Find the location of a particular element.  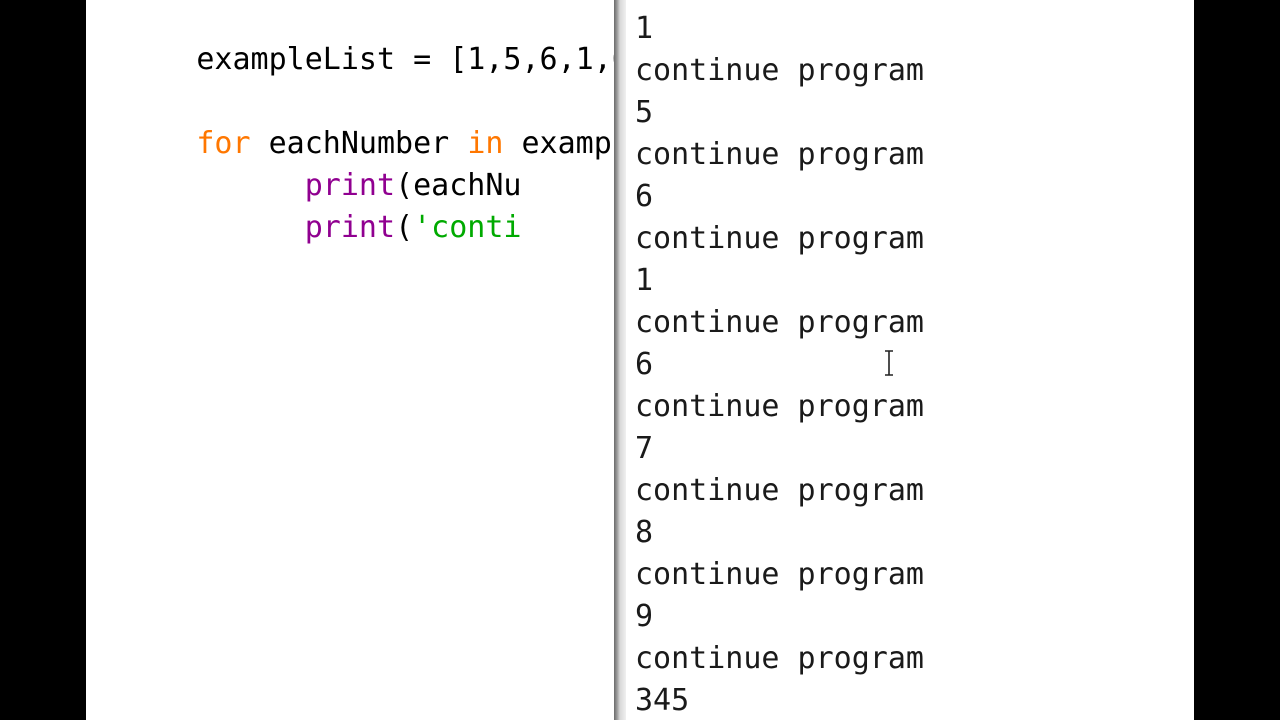

window-border is located at coordinates (620, 360).